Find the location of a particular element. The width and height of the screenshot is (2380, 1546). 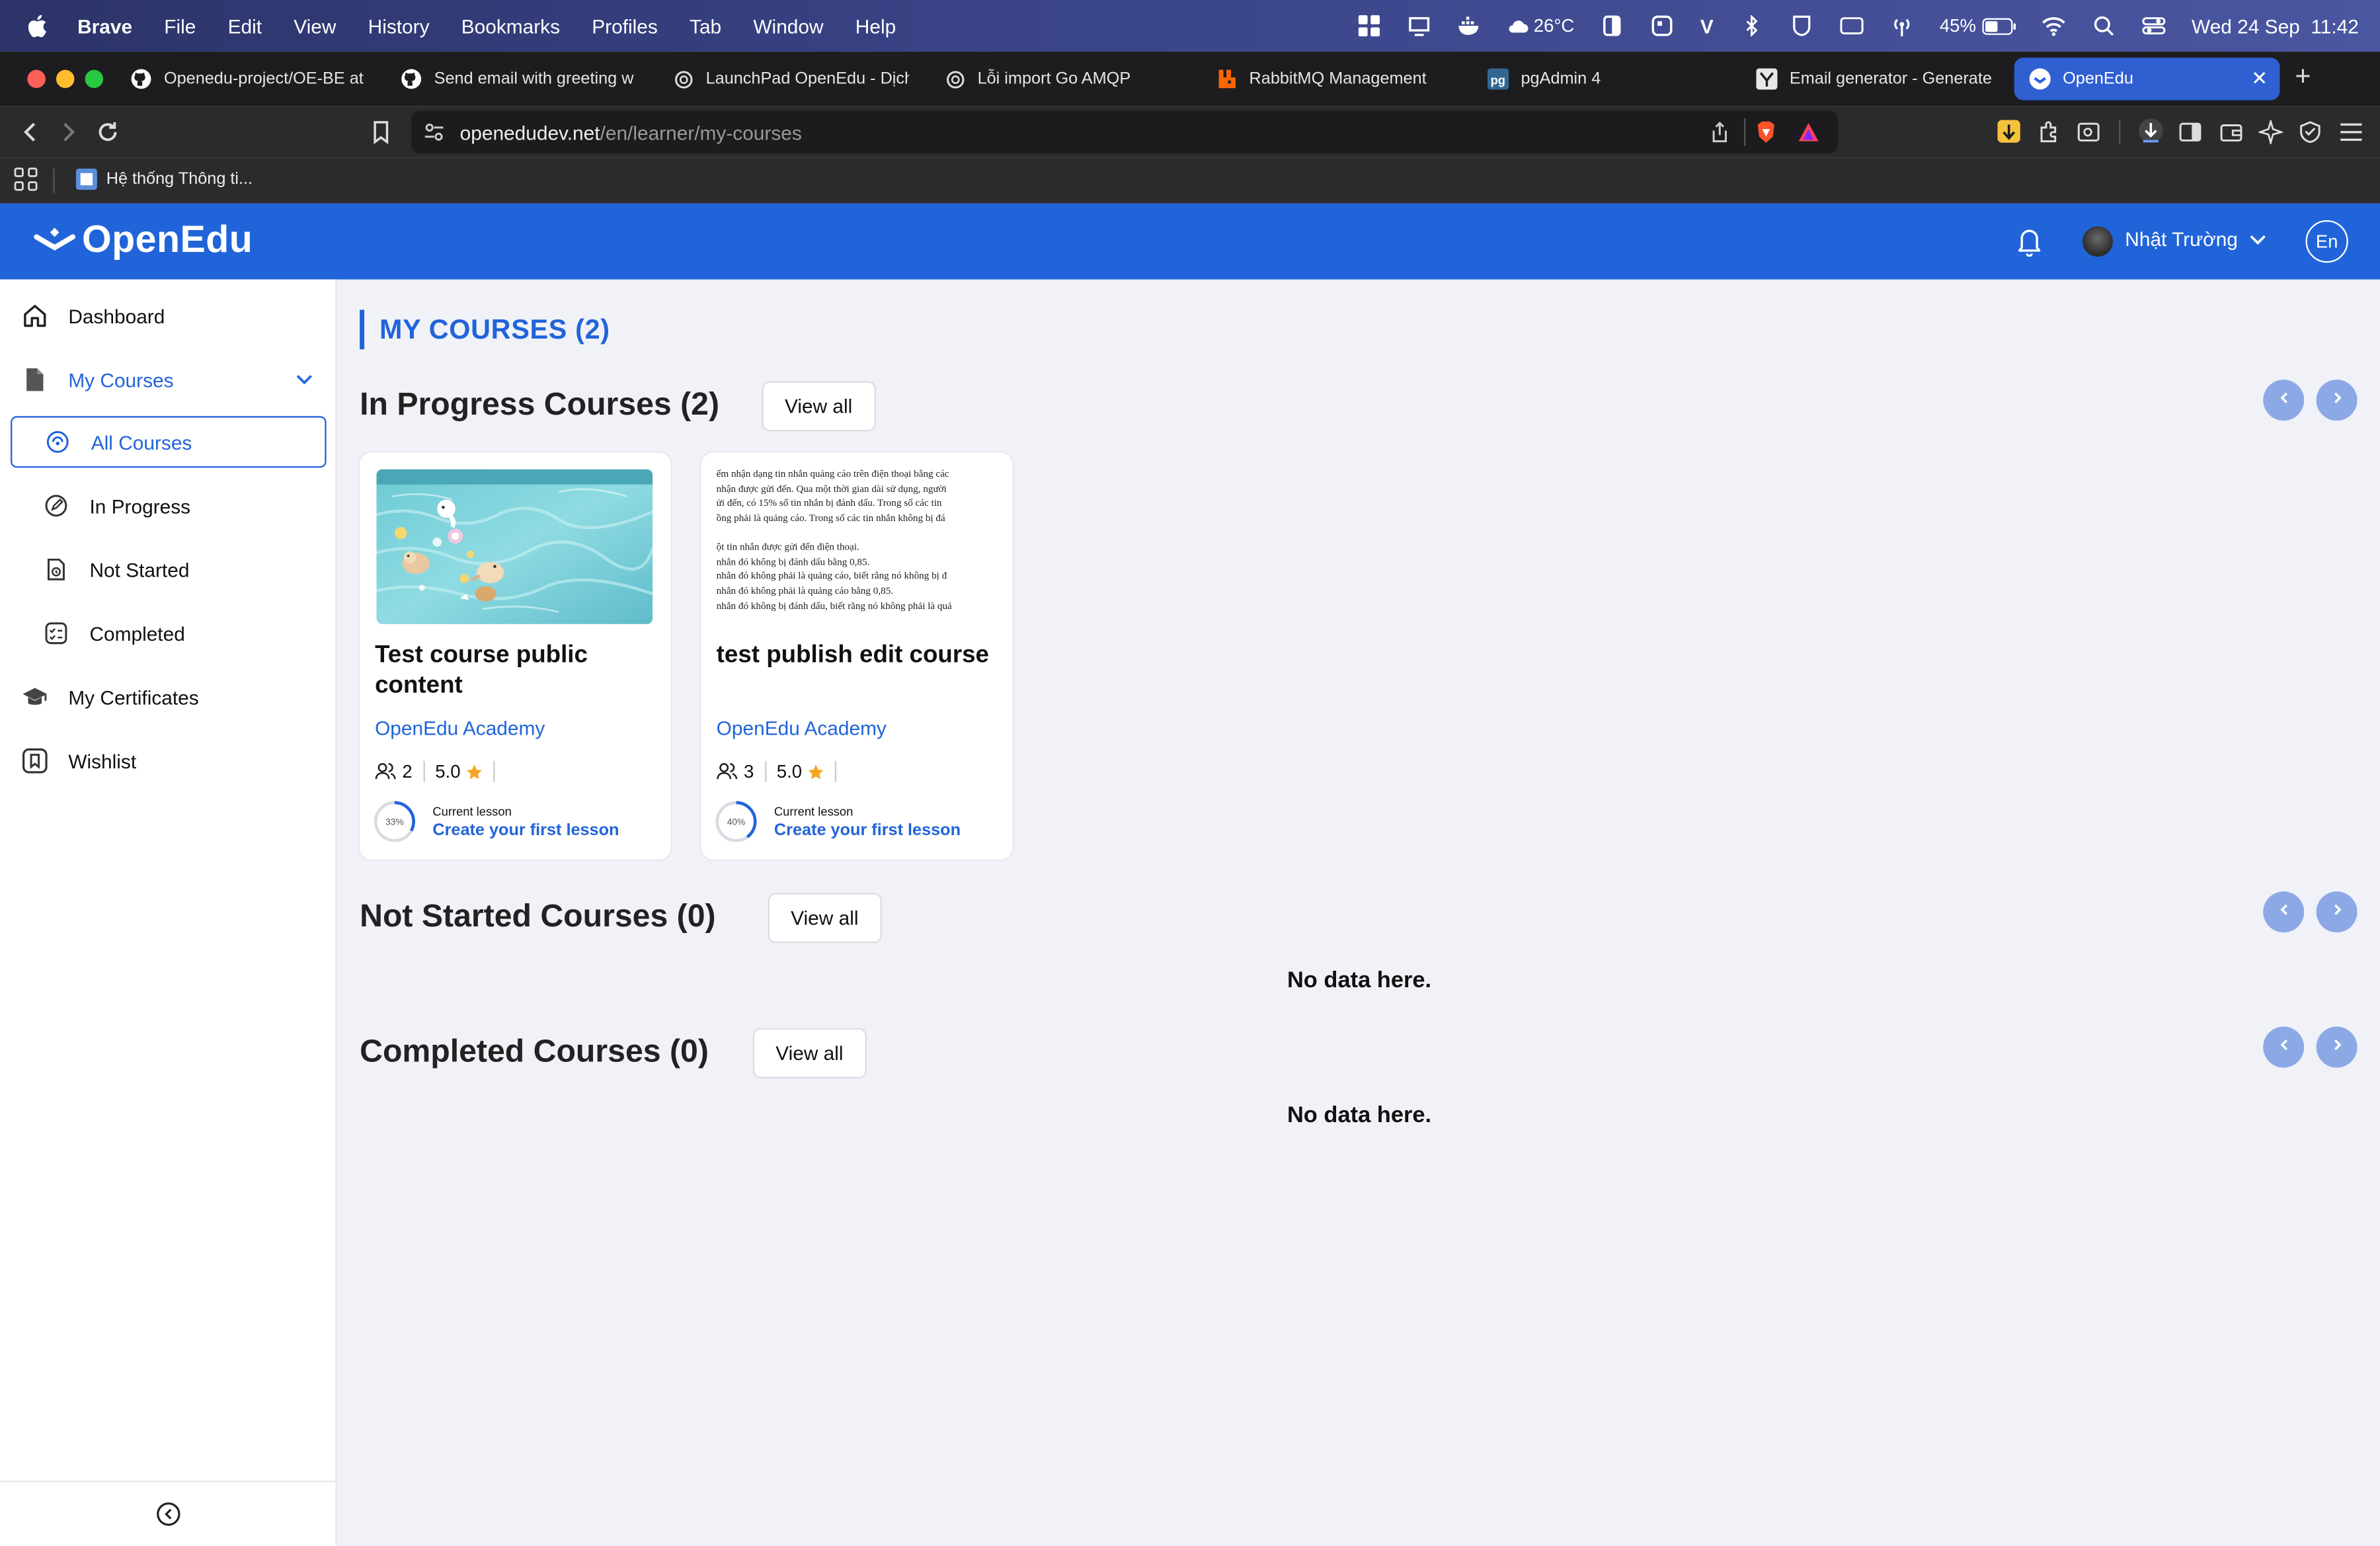

control-center-icon is located at coordinates (2153, 25).